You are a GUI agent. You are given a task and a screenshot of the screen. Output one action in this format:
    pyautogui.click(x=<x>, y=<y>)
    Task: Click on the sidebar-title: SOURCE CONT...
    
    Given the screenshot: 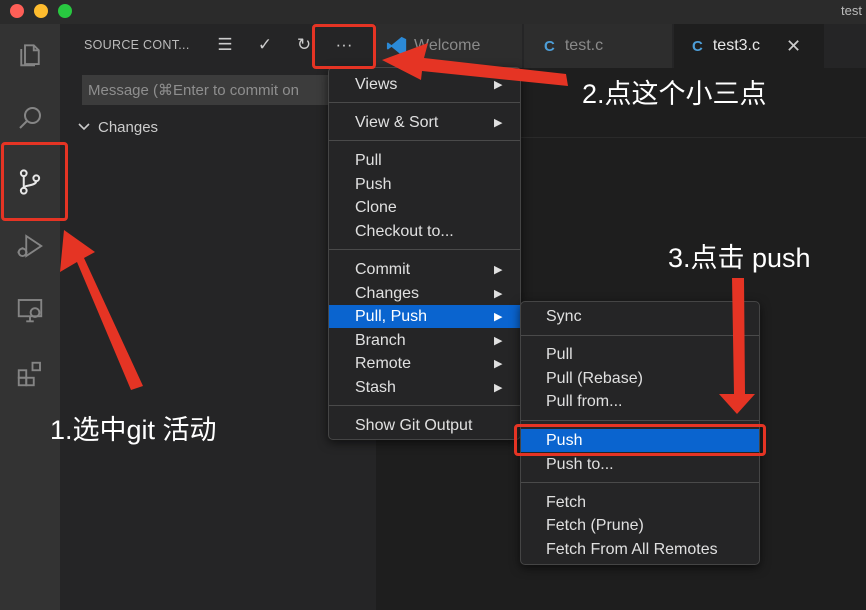 What is the action you would take?
    pyautogui.click(x=137, y=45)
    